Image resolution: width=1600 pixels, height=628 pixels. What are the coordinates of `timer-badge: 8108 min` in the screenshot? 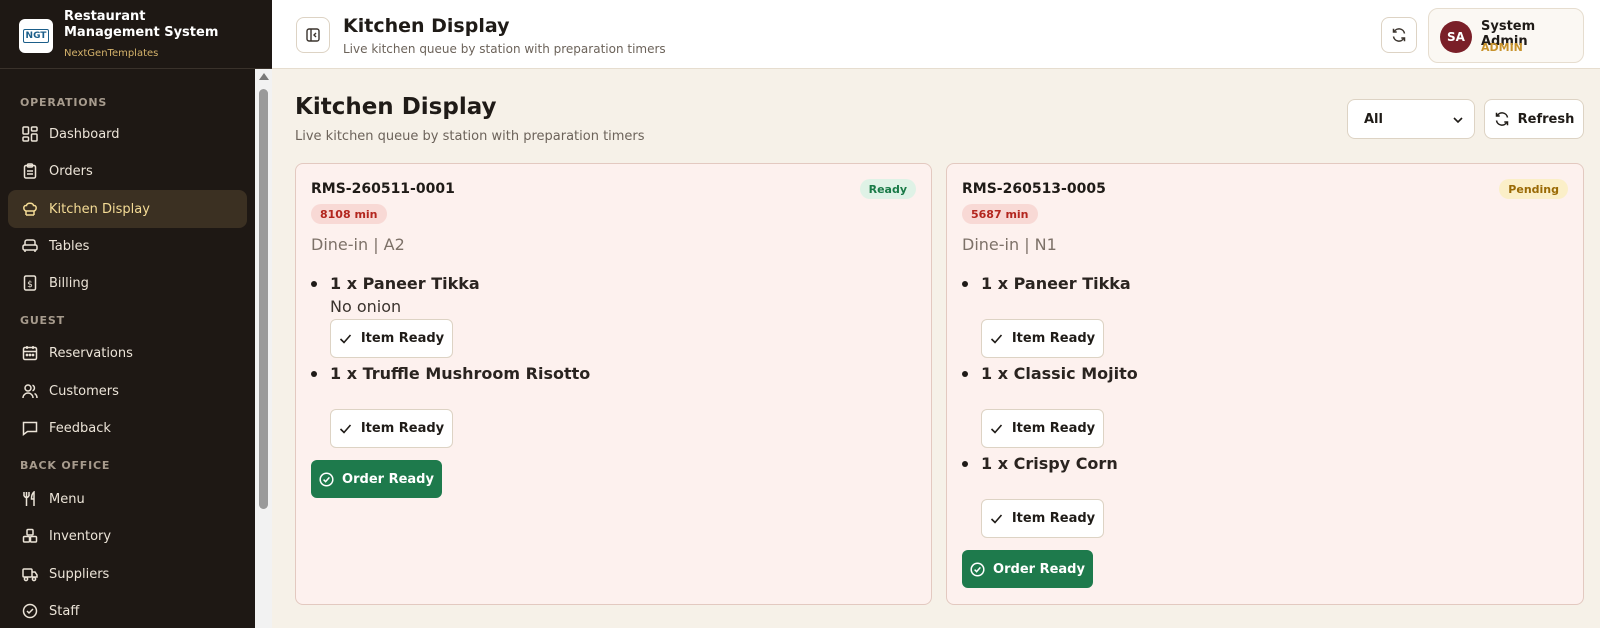 It's located at (349, 214).